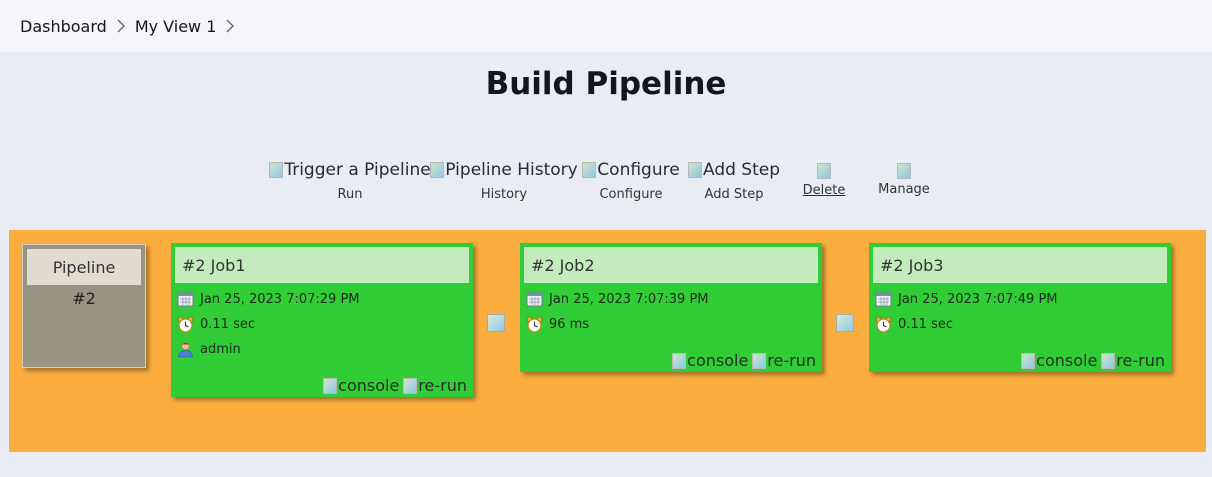  I want to click on history-button: Pipeline History History, so click(504, 179).